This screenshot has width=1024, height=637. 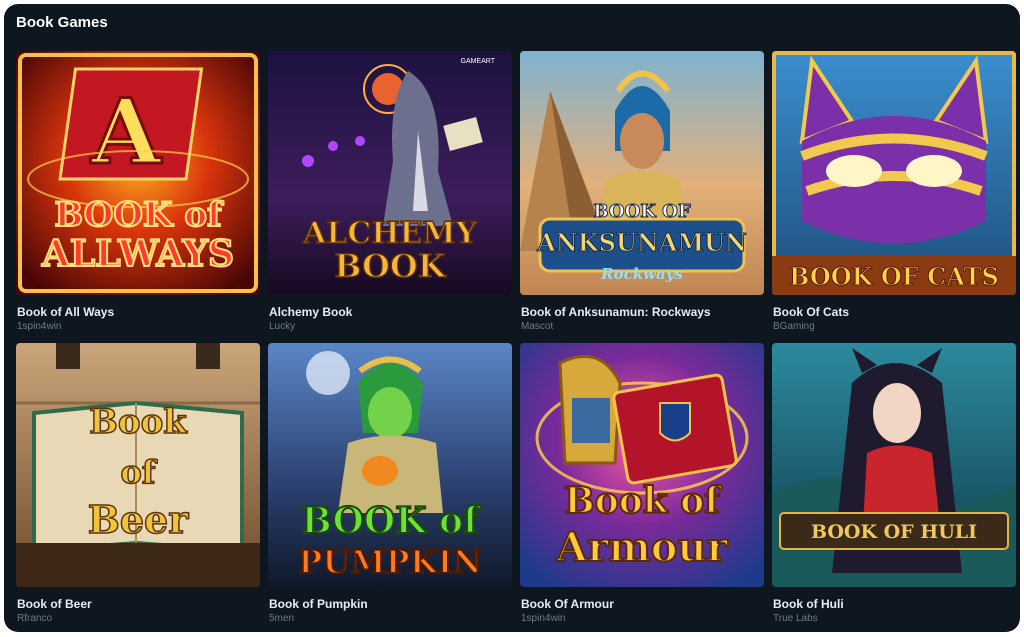 I want to click on game-provider: Mascot, so click(x=537, y=326).